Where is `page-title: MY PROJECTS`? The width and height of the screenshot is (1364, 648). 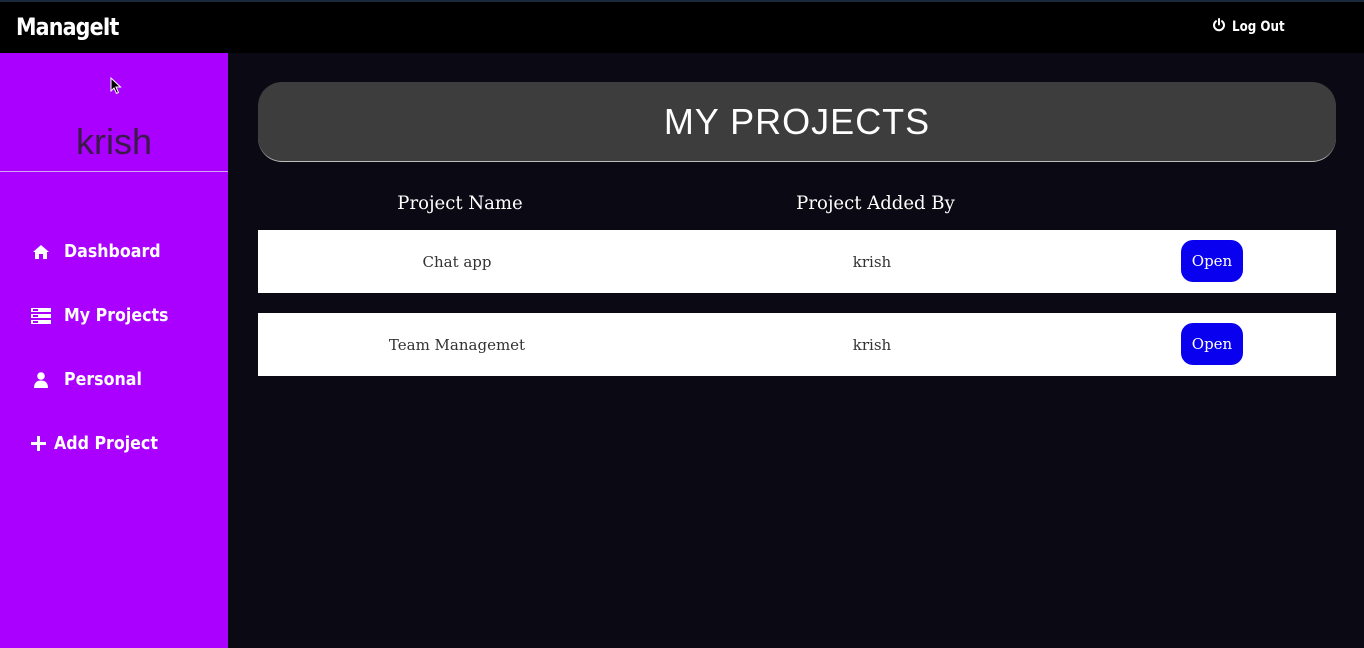 page-title: MY PROJECTS is located at coordinates (797, 121).